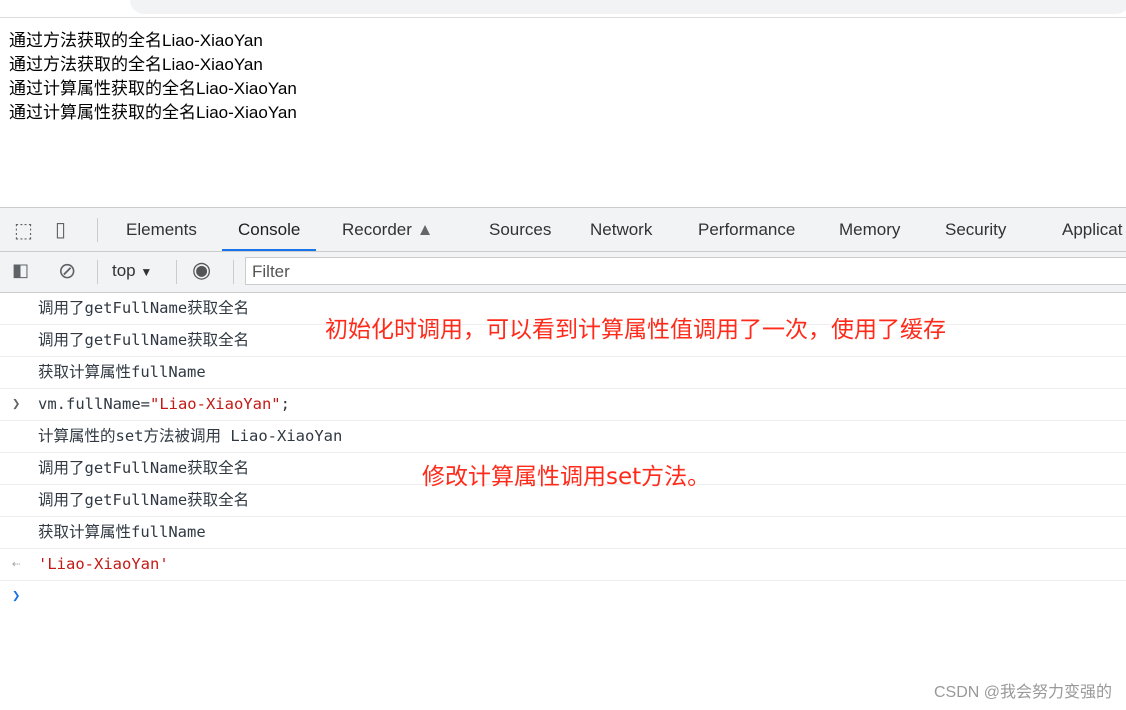  Describe the element at coordinates (563, 565) in the screenshot. I see `result-line: ⇠ 'Liao-XiaoYan'` at that location.